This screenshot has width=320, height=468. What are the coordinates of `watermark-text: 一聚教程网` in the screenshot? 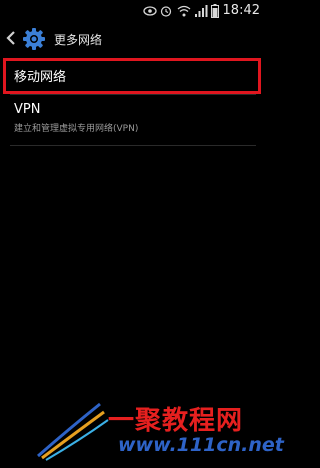 It's located at (176, 421).